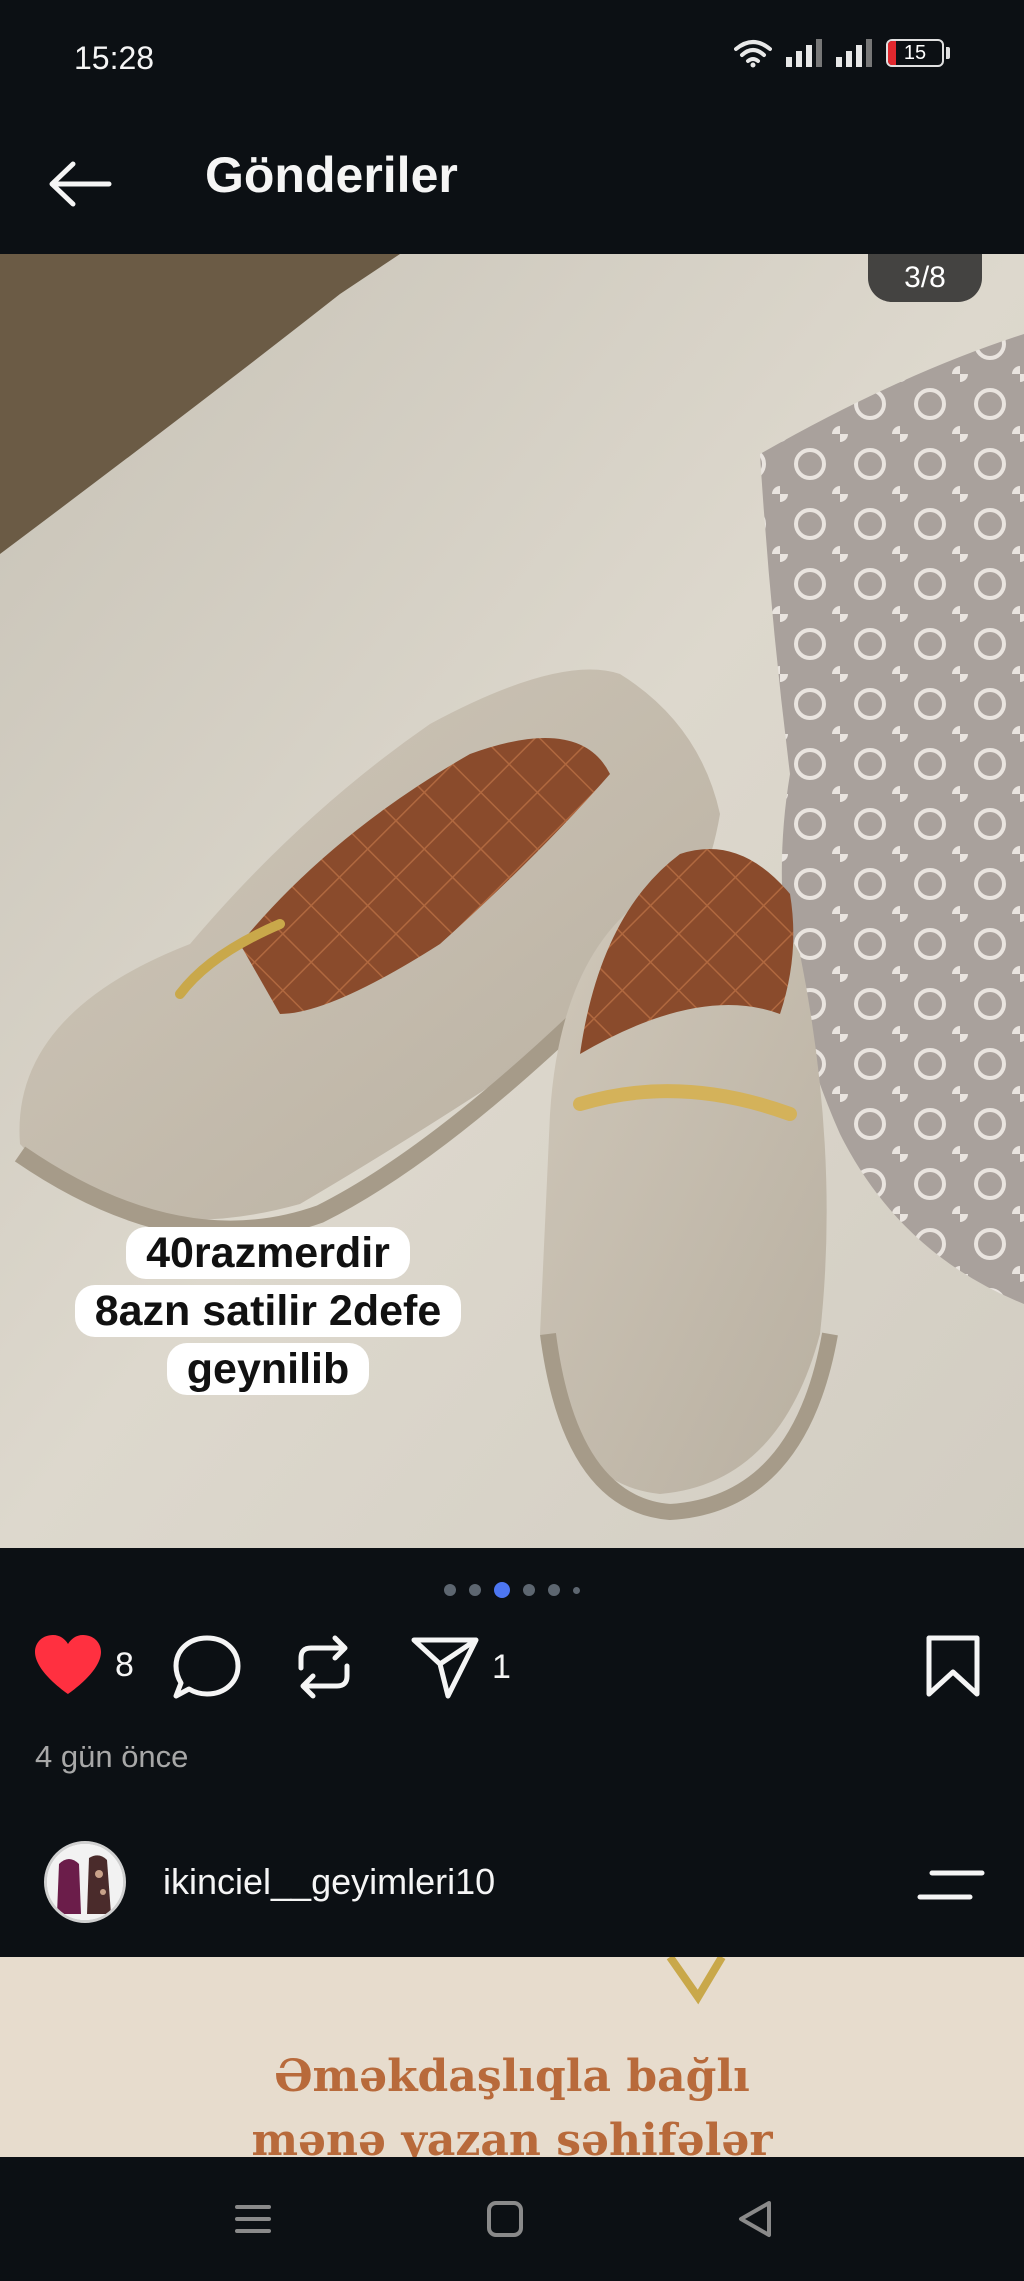  What do you see at coordinates (512, 1884) in the screenshot?
I see `account-row: ikinciel__geyimleri10` at bounding box center [512, 1884].